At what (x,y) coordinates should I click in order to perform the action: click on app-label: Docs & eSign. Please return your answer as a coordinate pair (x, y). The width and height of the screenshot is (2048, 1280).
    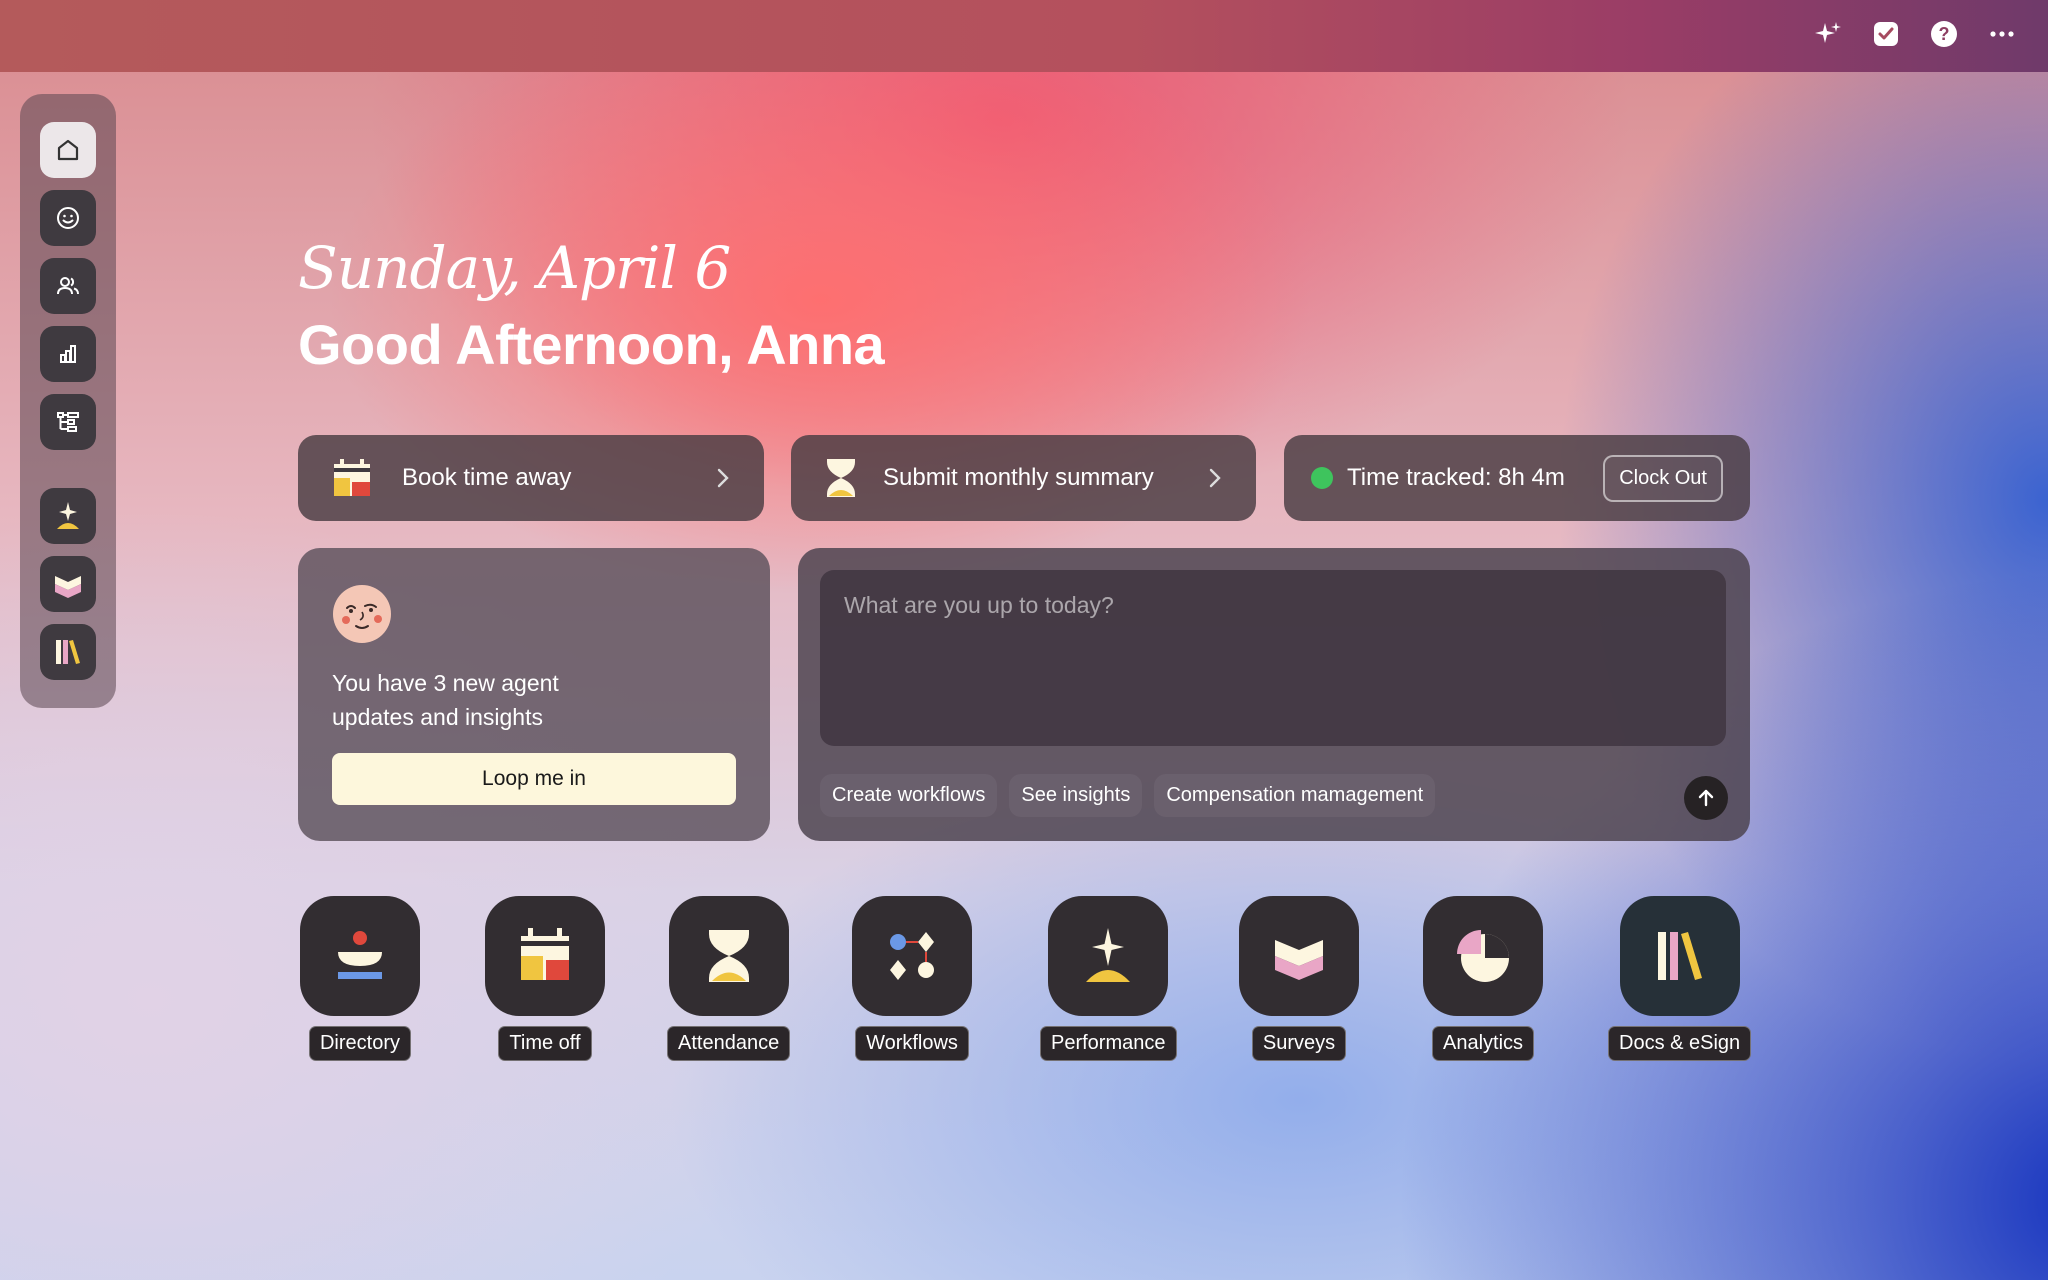
    Looking at the image, I should click on (1680, 1043).